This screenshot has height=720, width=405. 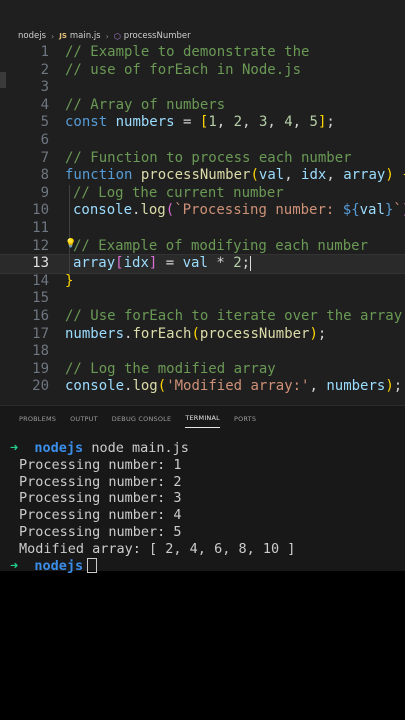 I want to click on number-literal: 1, so click(x=212, y=122).